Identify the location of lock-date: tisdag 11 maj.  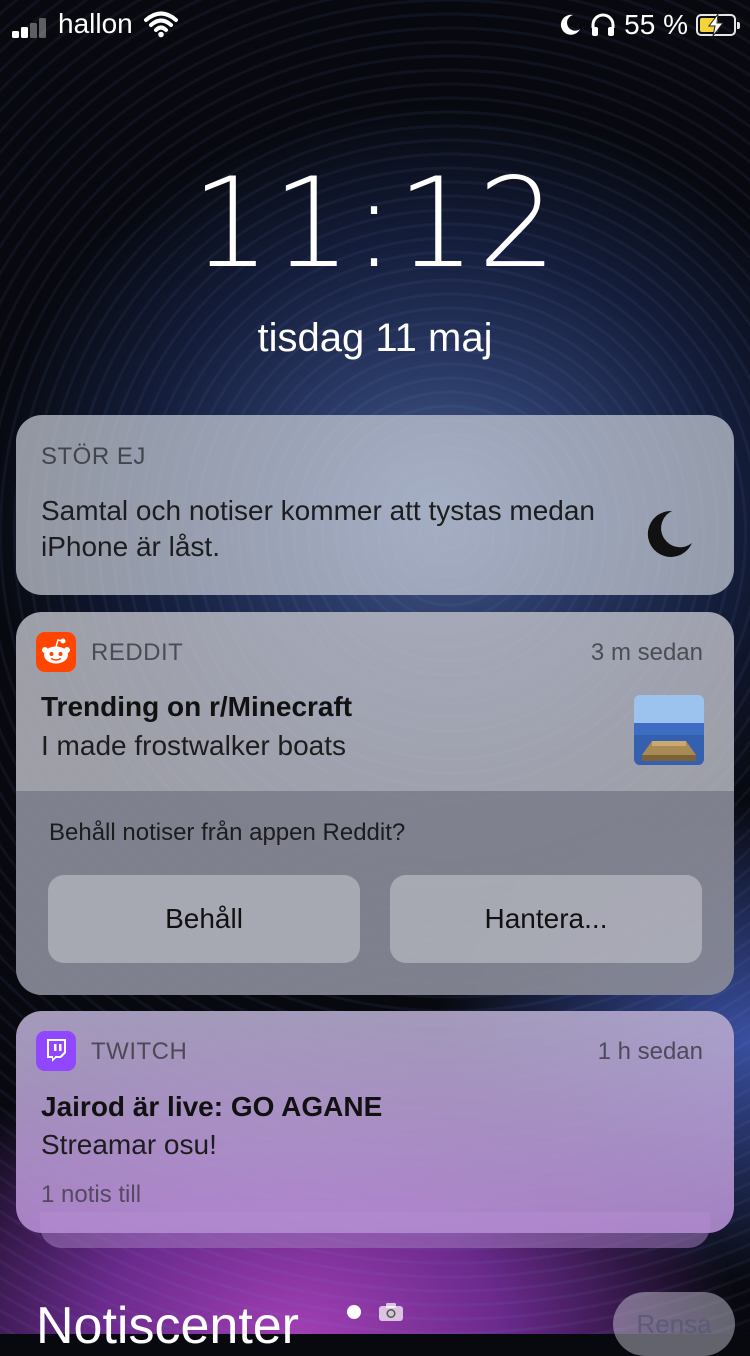
(375, 338).